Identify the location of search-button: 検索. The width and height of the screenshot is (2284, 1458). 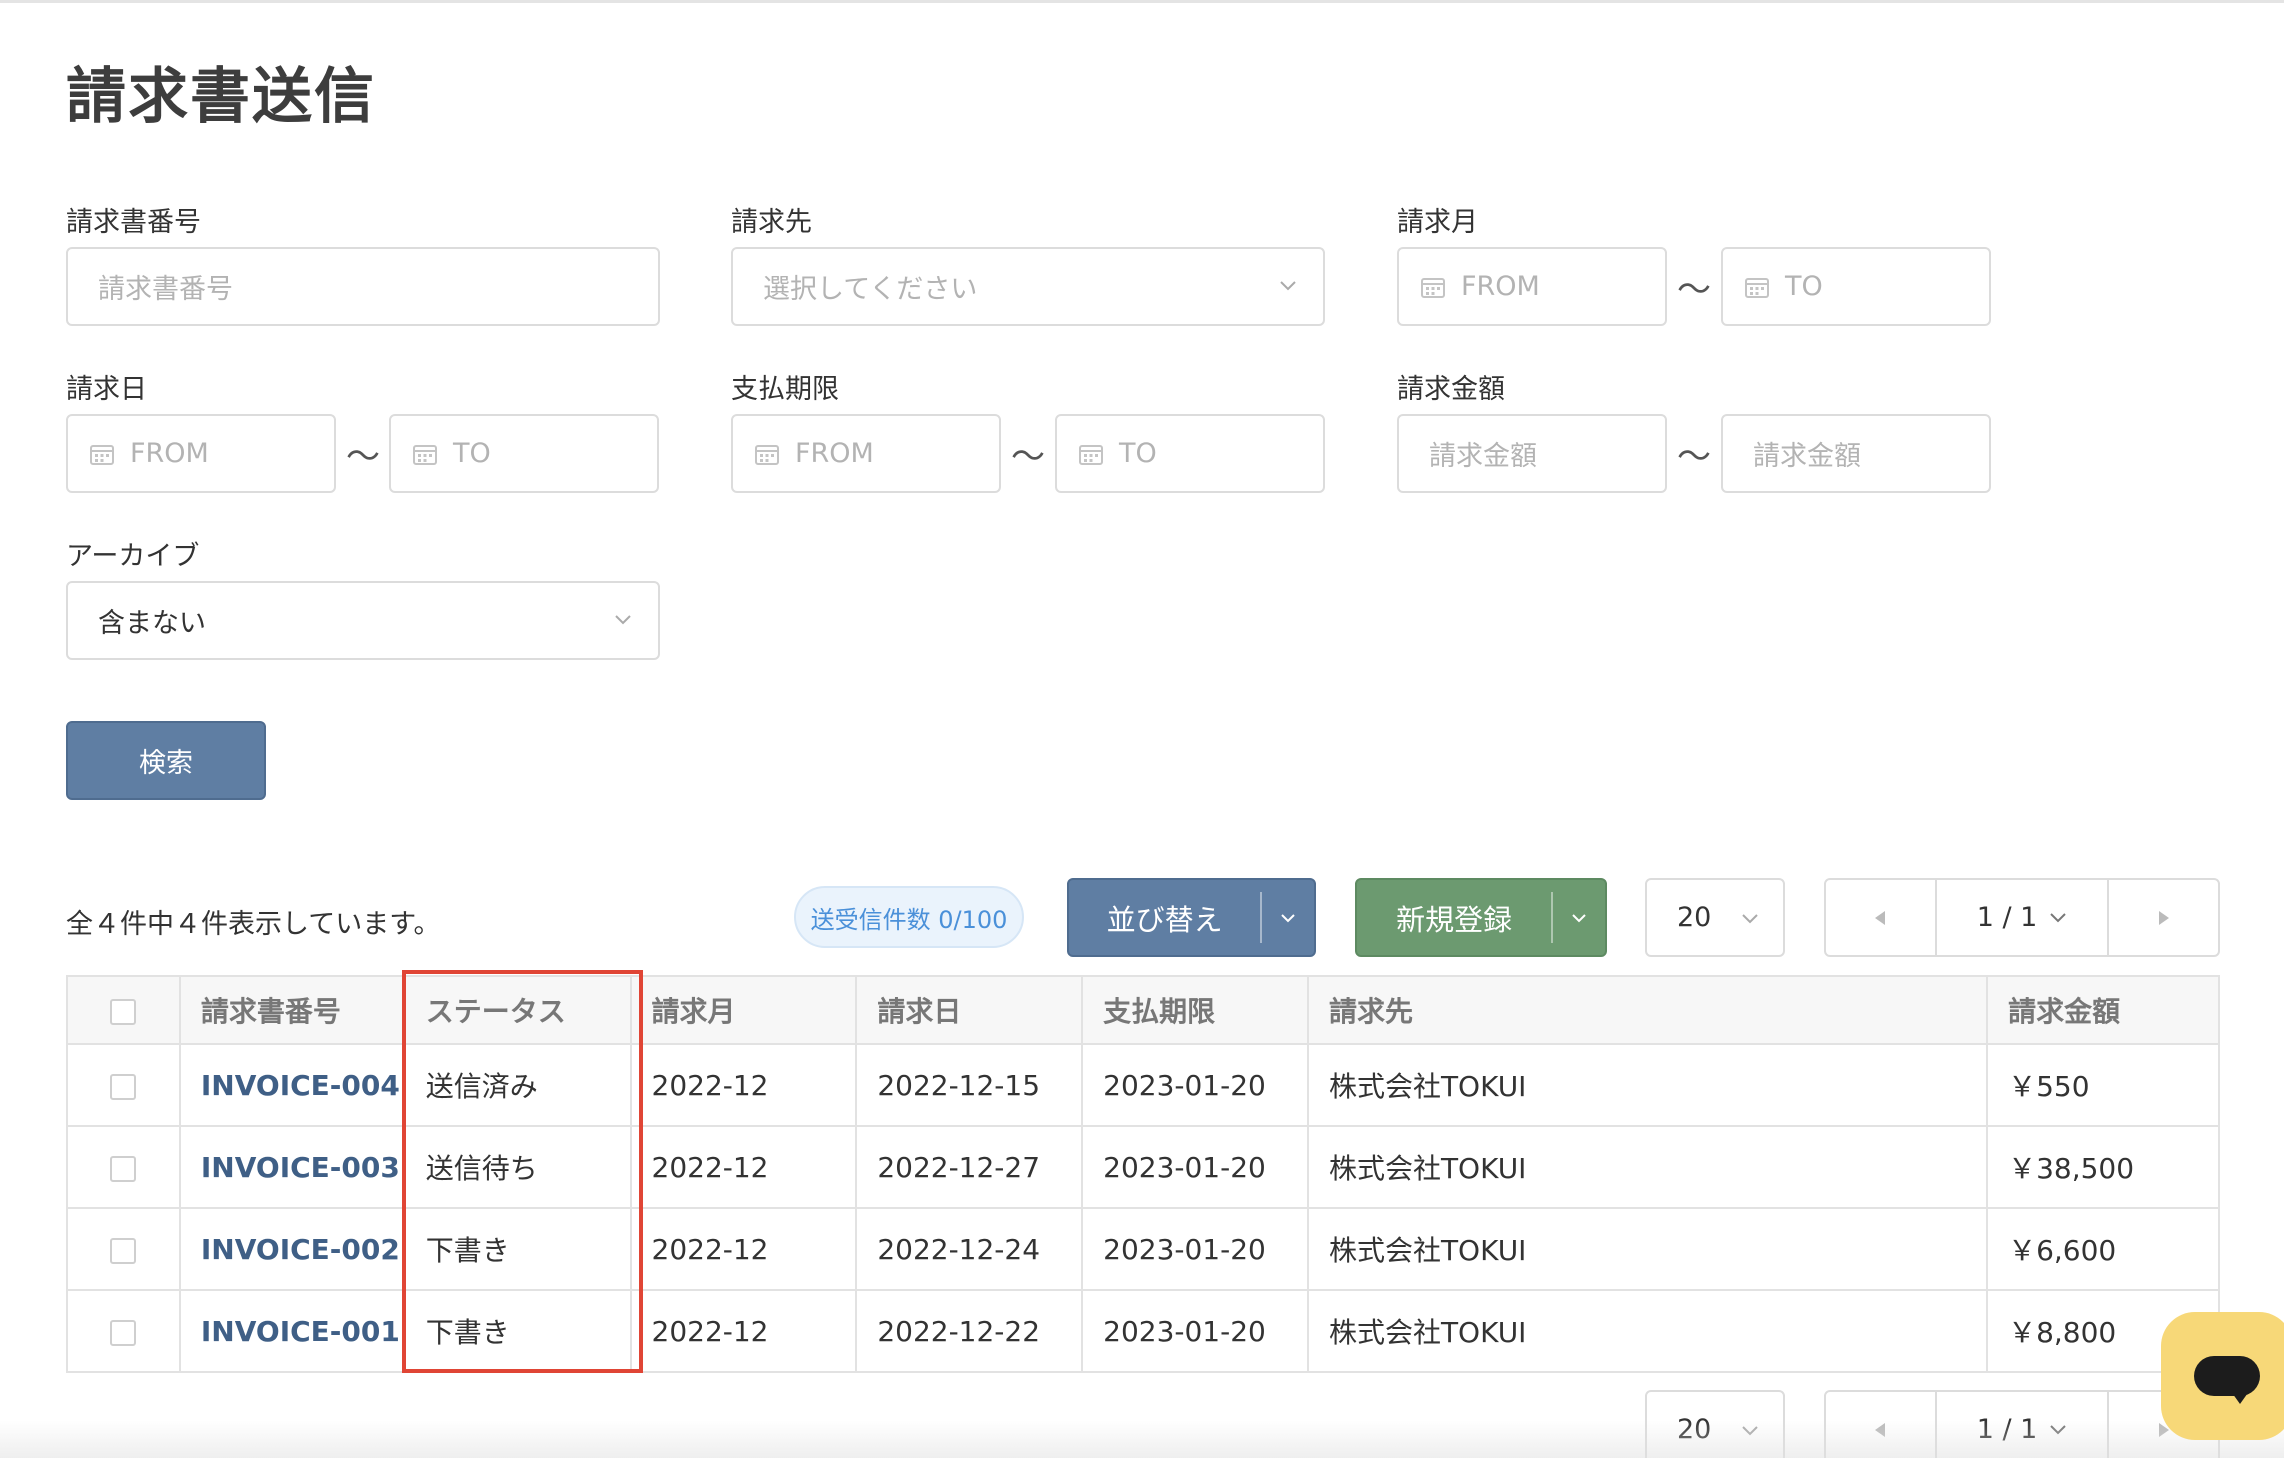
(166, 760).